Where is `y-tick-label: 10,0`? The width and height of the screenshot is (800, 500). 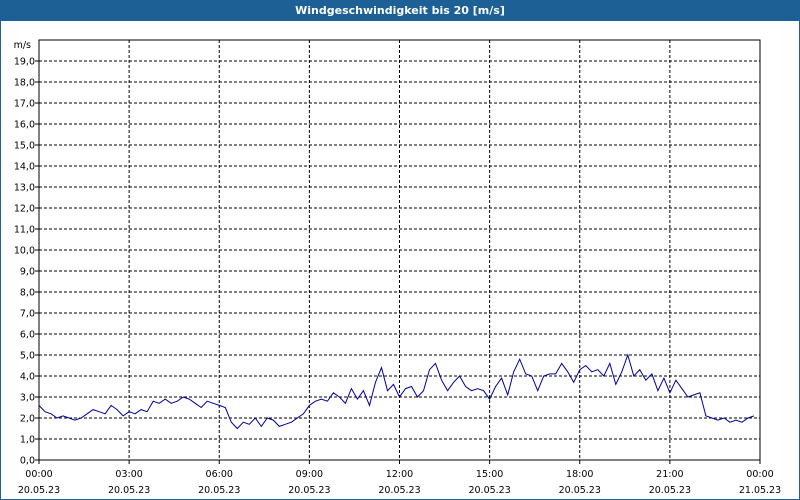 y-tick-label: 10,0 is located at coordinates (24, 251).